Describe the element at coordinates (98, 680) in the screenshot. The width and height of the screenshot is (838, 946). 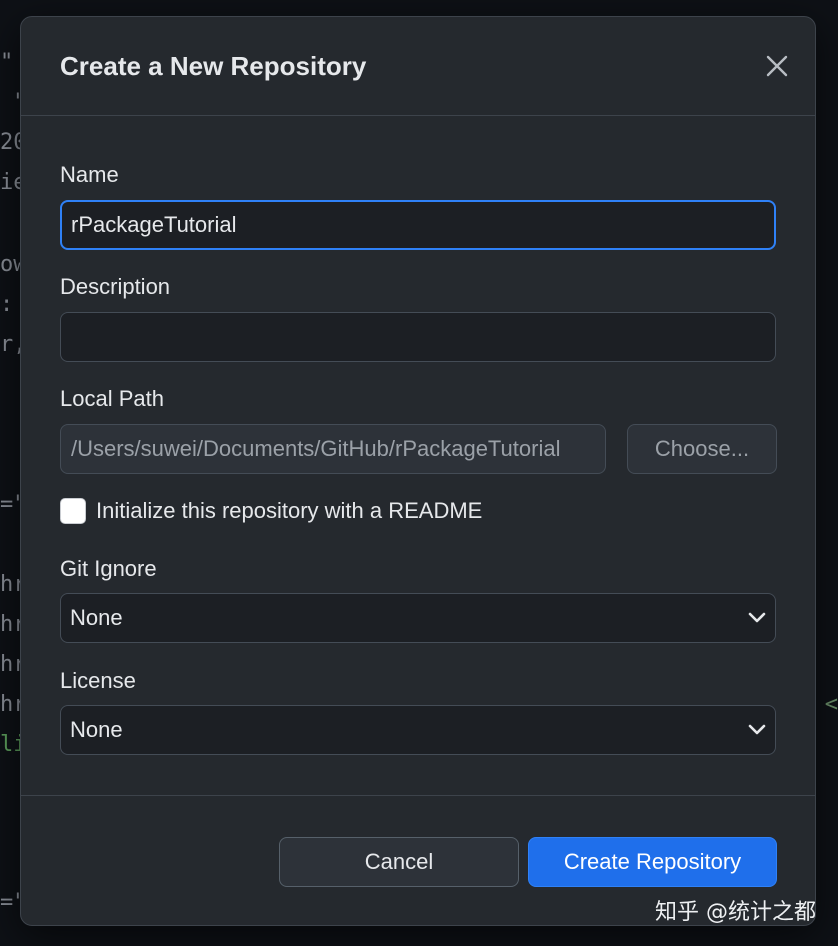
I see `license-label: License` at that location.